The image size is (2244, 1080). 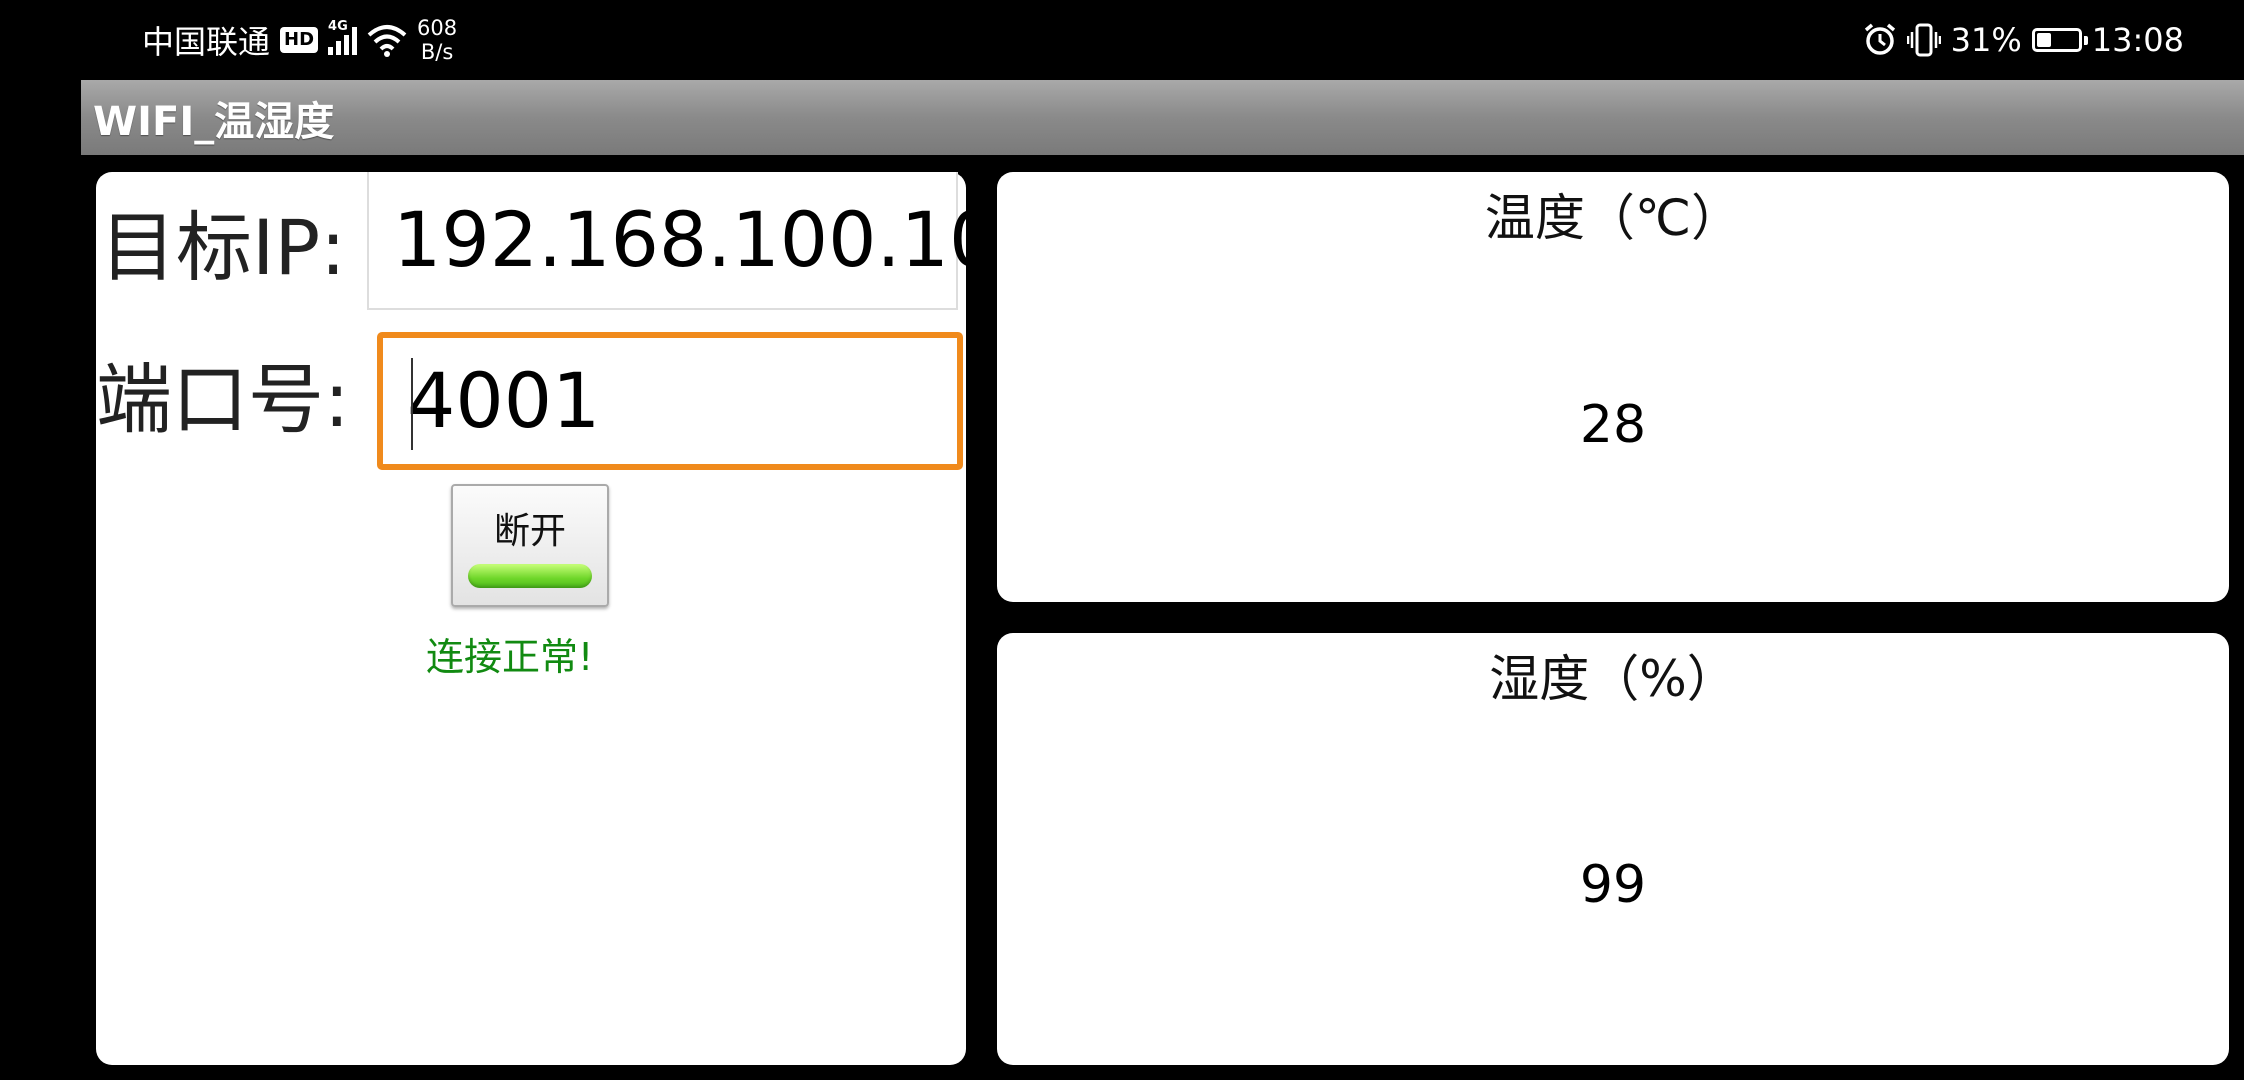 I want to click on battery-percent: 31%, so click(x=1986, y=40).